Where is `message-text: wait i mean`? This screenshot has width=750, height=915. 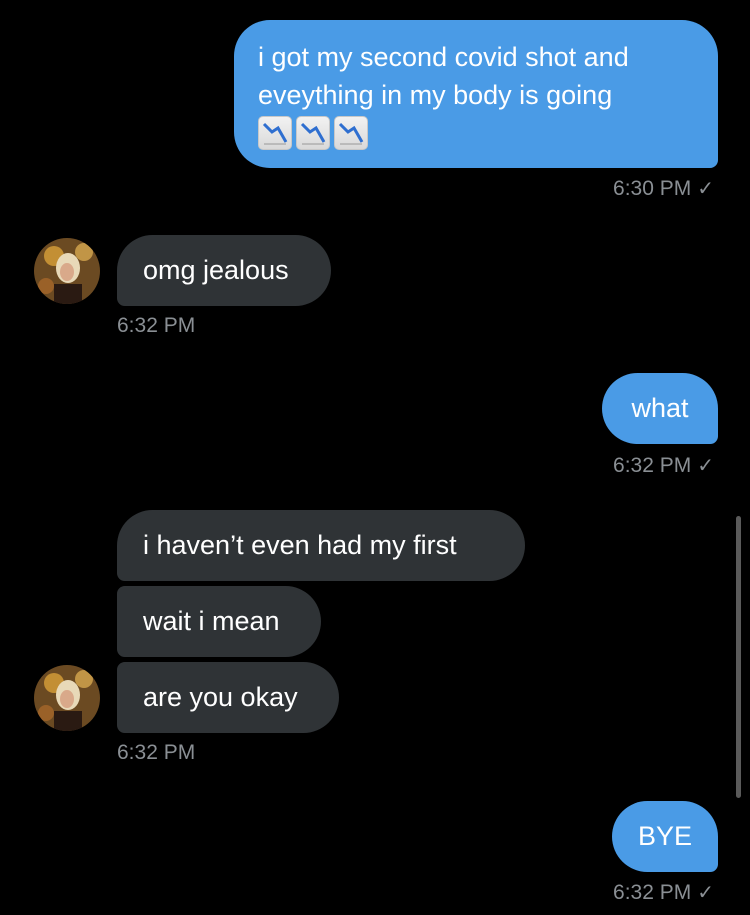
message-text: wait i mean is located at coordinates (211, 621).